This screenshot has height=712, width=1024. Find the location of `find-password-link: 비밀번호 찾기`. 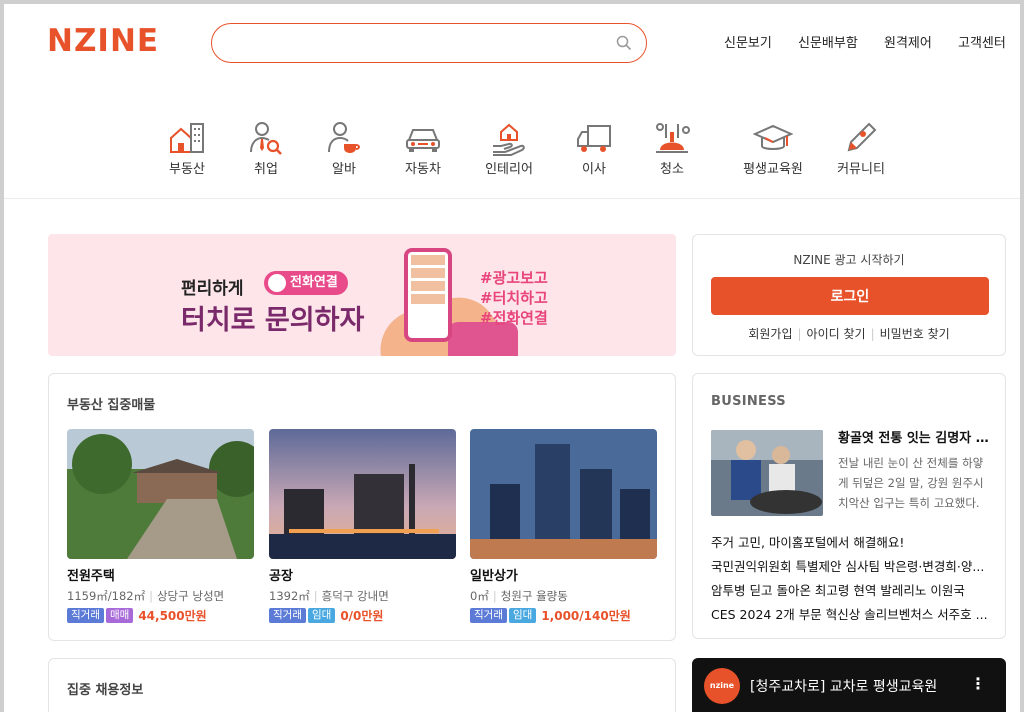

find-password-link: 비밀번호 찾기 is located at coordinates (915, 334).